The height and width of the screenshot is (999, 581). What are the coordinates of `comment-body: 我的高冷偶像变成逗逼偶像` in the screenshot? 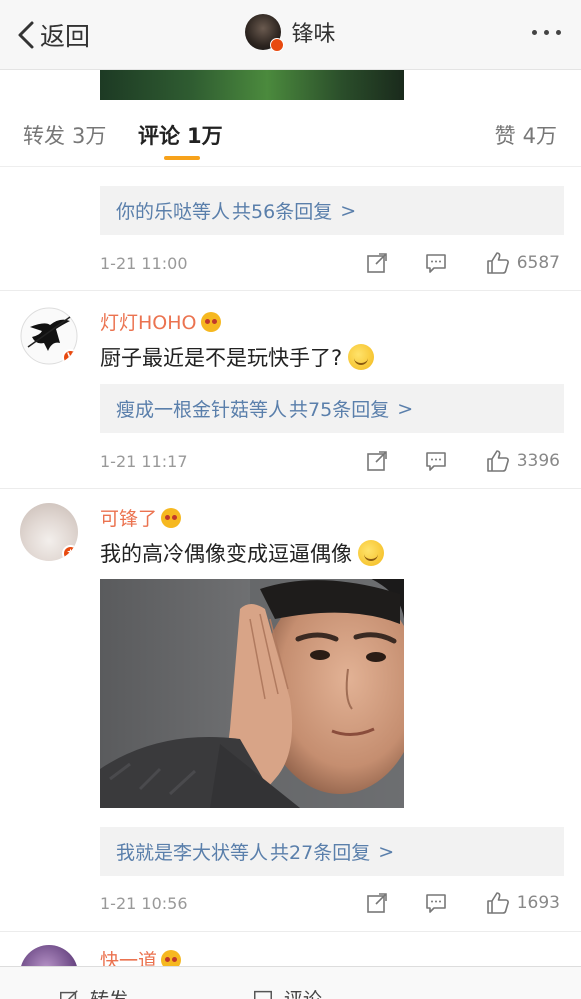 It's located at (242, 553).